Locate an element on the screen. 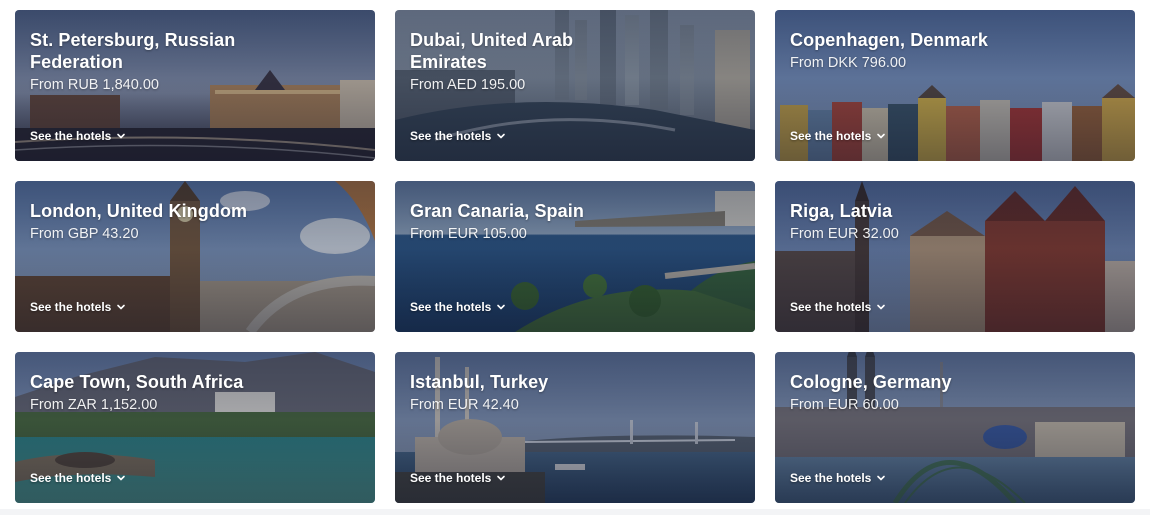  price-from: From EUR 42.40 is located at coordinates (464, 405).